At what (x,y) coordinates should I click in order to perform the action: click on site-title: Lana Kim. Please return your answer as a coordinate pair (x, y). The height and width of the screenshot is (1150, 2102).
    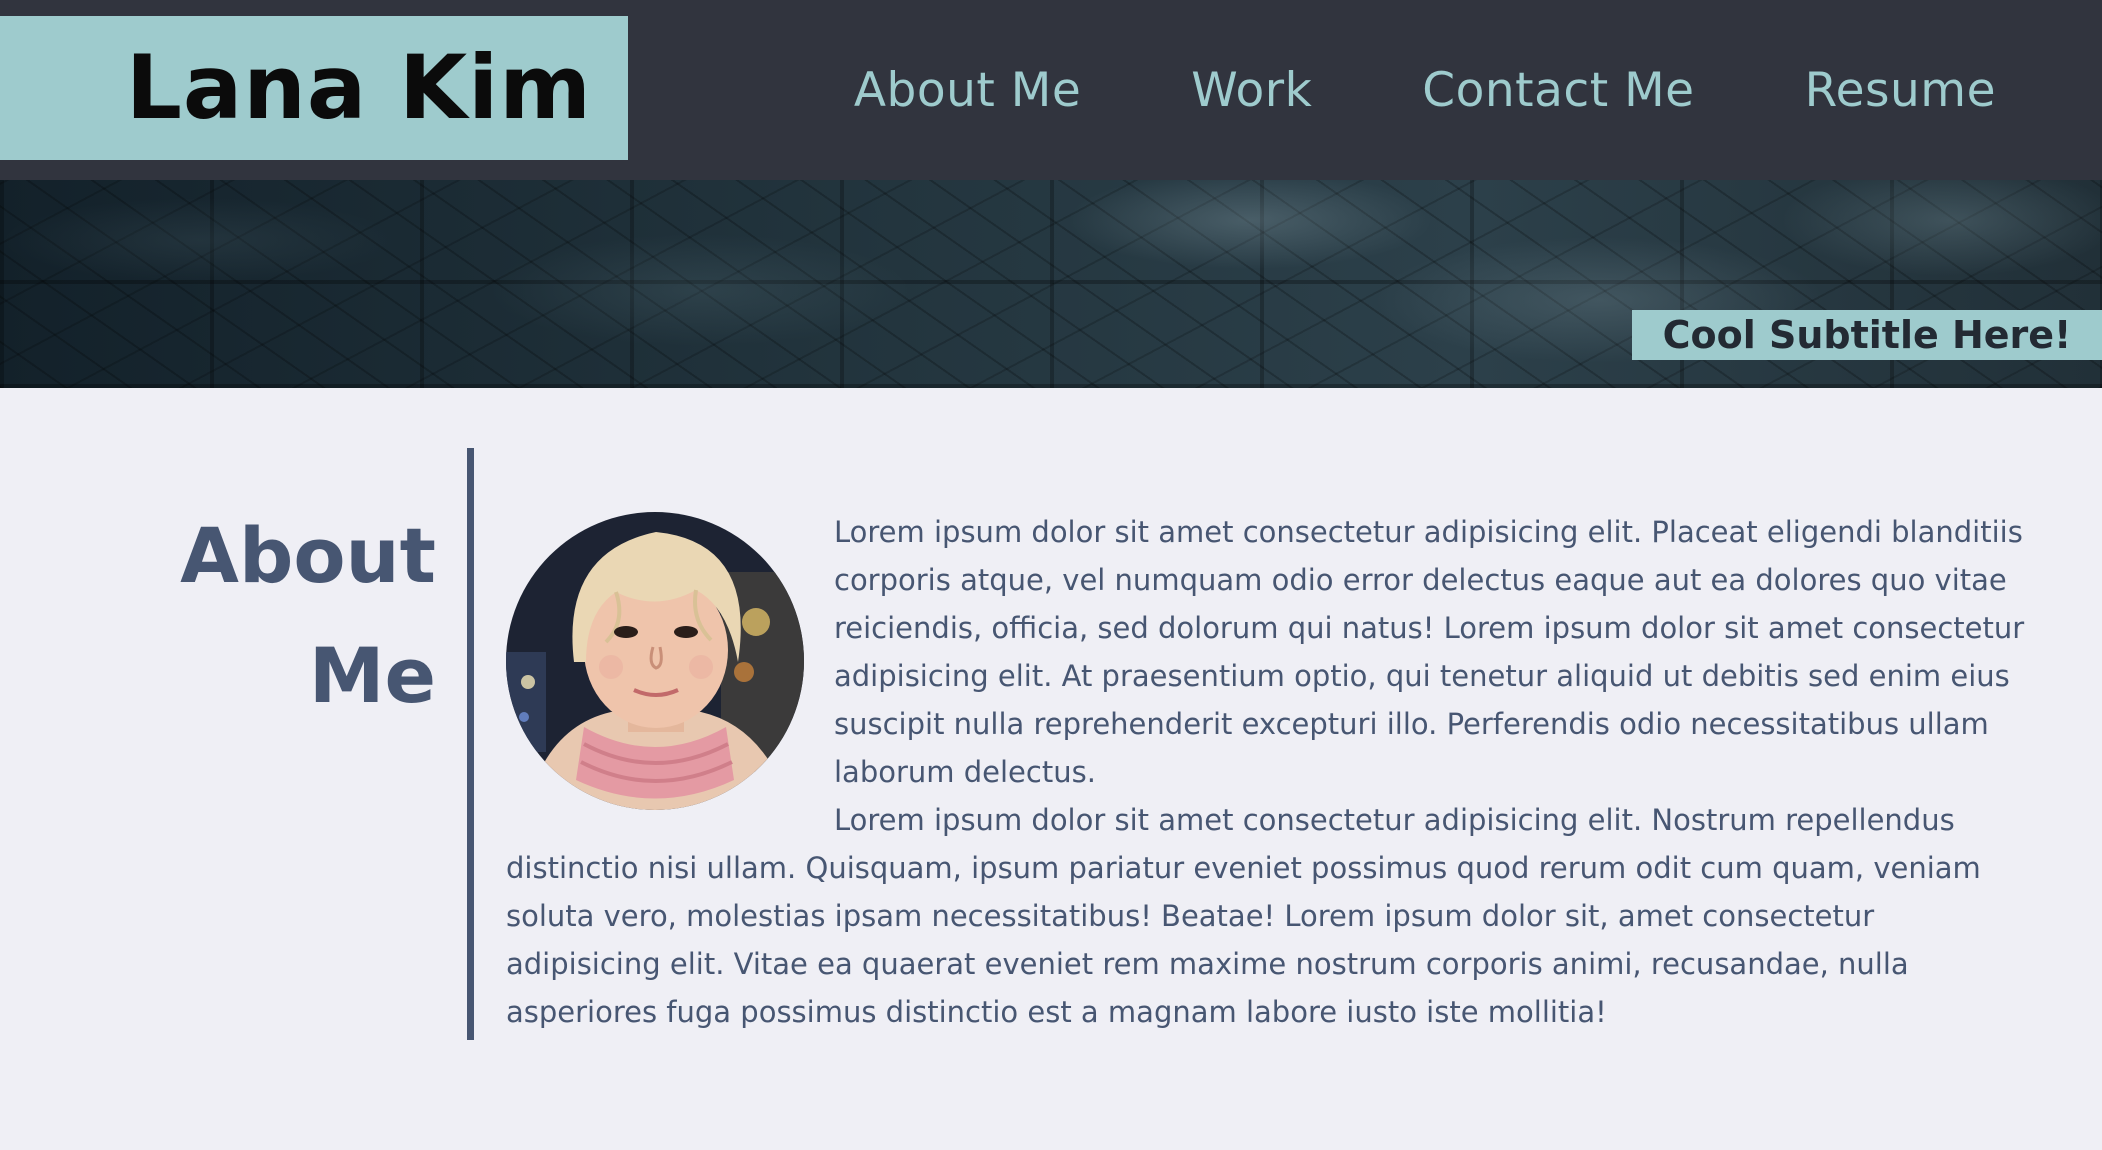
    Looking at the image, I should click on (358, 87).